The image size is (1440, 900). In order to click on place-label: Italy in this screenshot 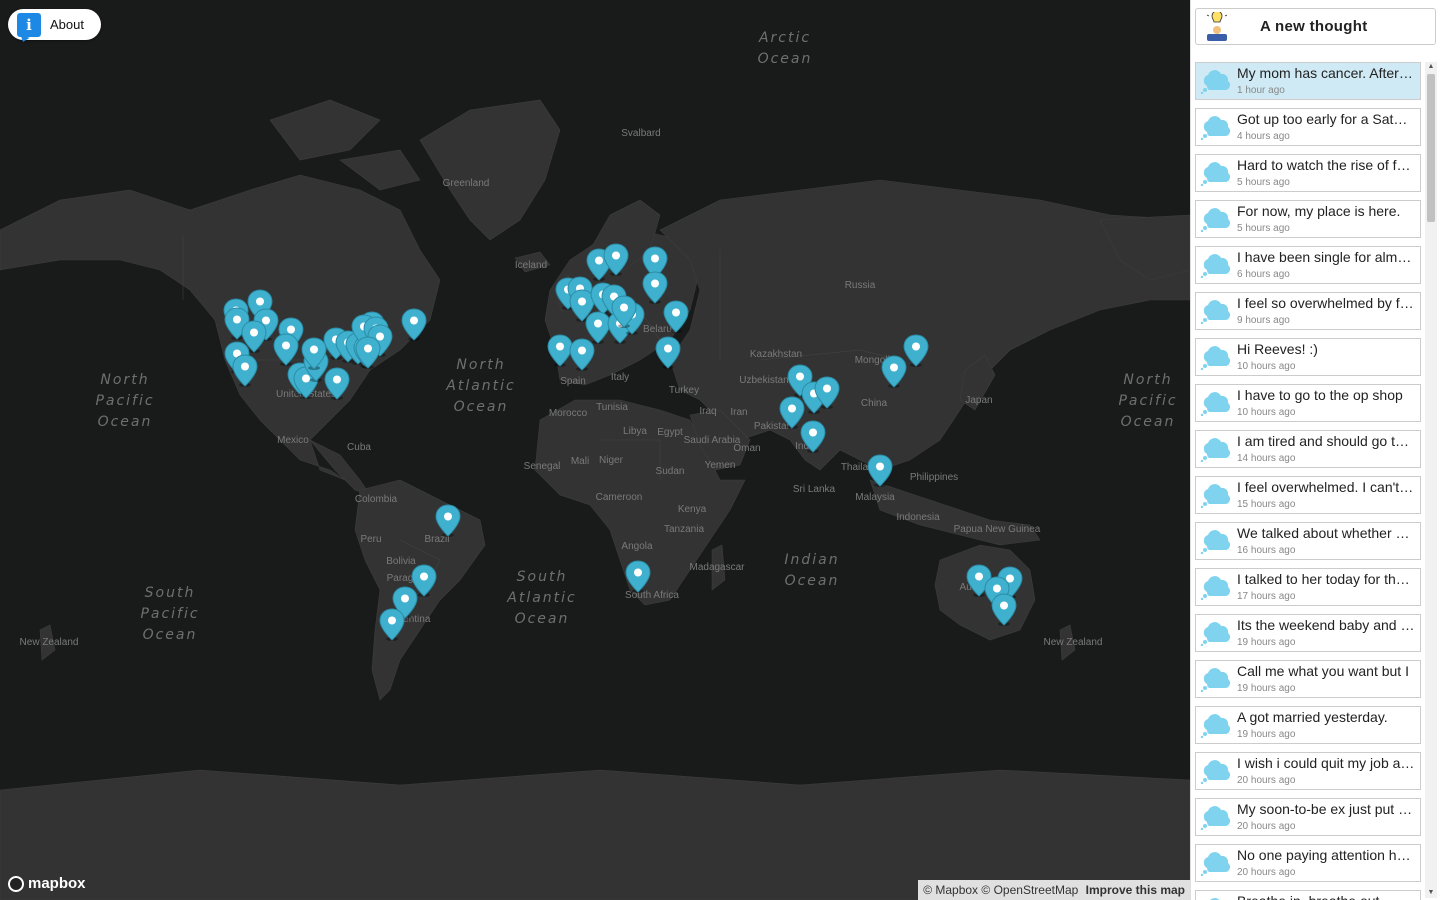, I will do `click(620, 377)`.